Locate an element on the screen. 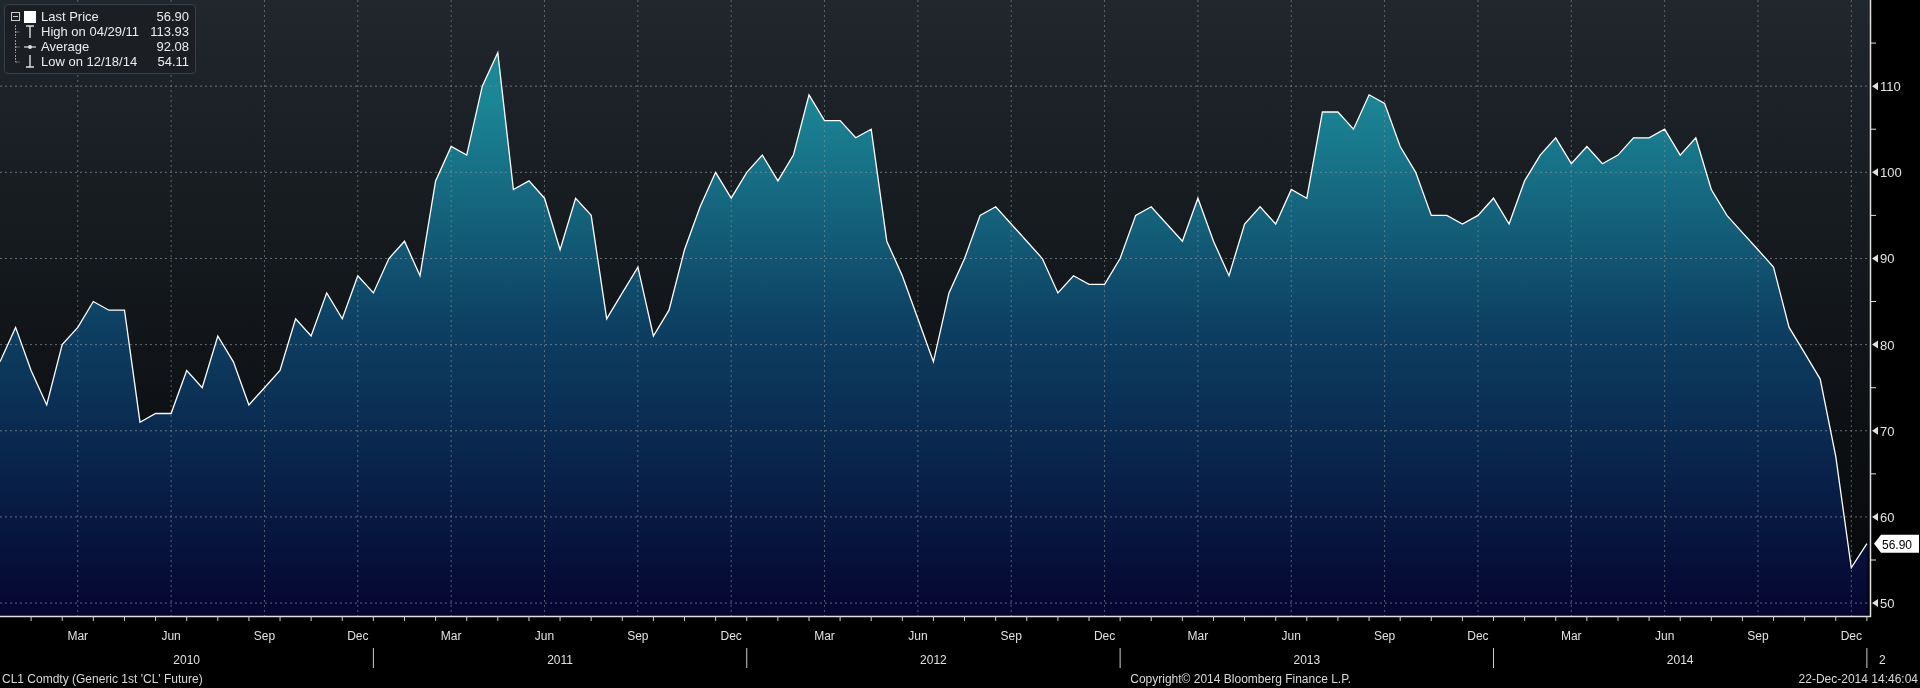  year-label: 2012 is located at coordinates (933, 660).